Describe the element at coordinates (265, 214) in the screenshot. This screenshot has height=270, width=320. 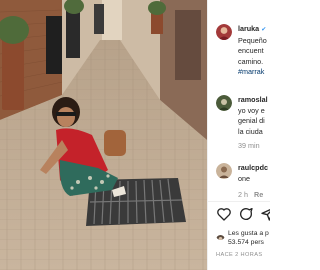
I see `share-icon` at that location.